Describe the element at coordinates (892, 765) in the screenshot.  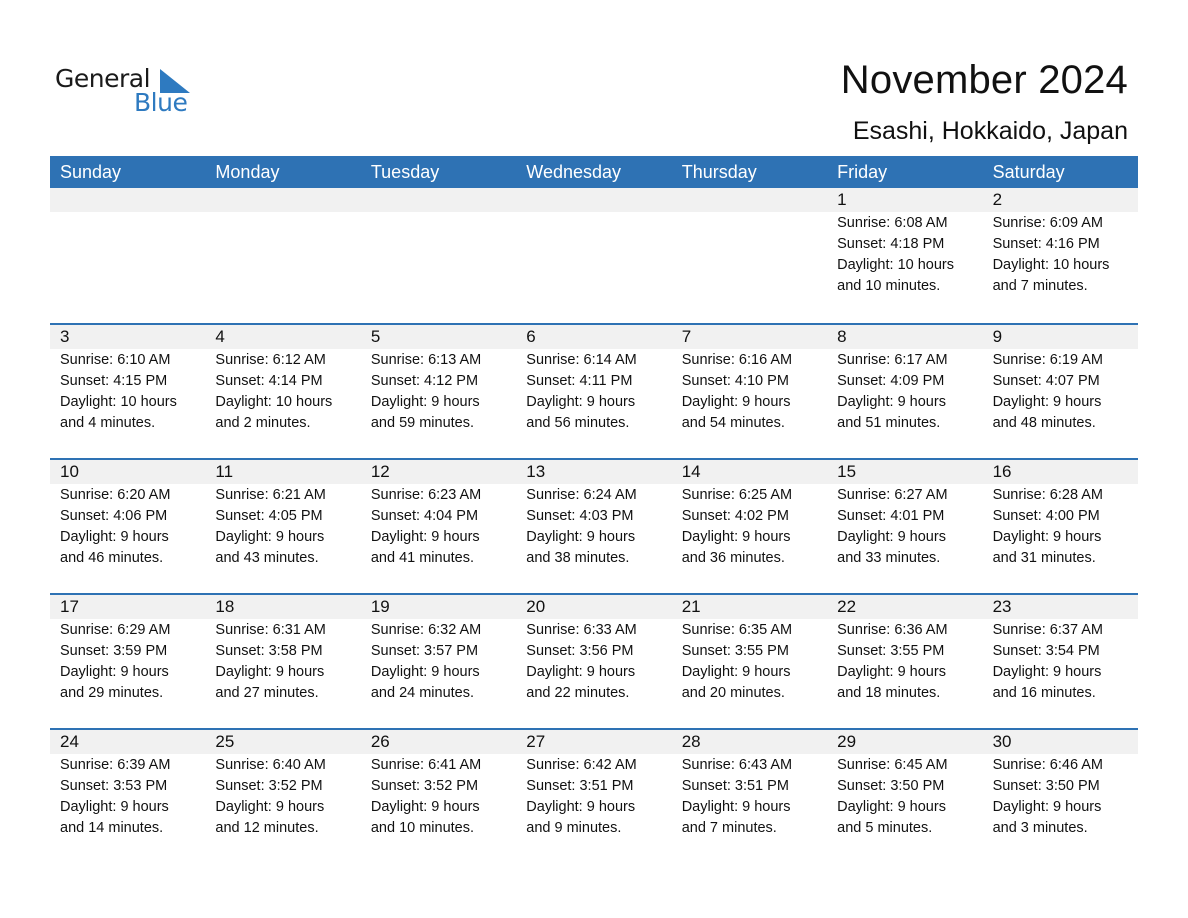
I see `sunrise-time: Sunrise: 6:45 AM` at that location.